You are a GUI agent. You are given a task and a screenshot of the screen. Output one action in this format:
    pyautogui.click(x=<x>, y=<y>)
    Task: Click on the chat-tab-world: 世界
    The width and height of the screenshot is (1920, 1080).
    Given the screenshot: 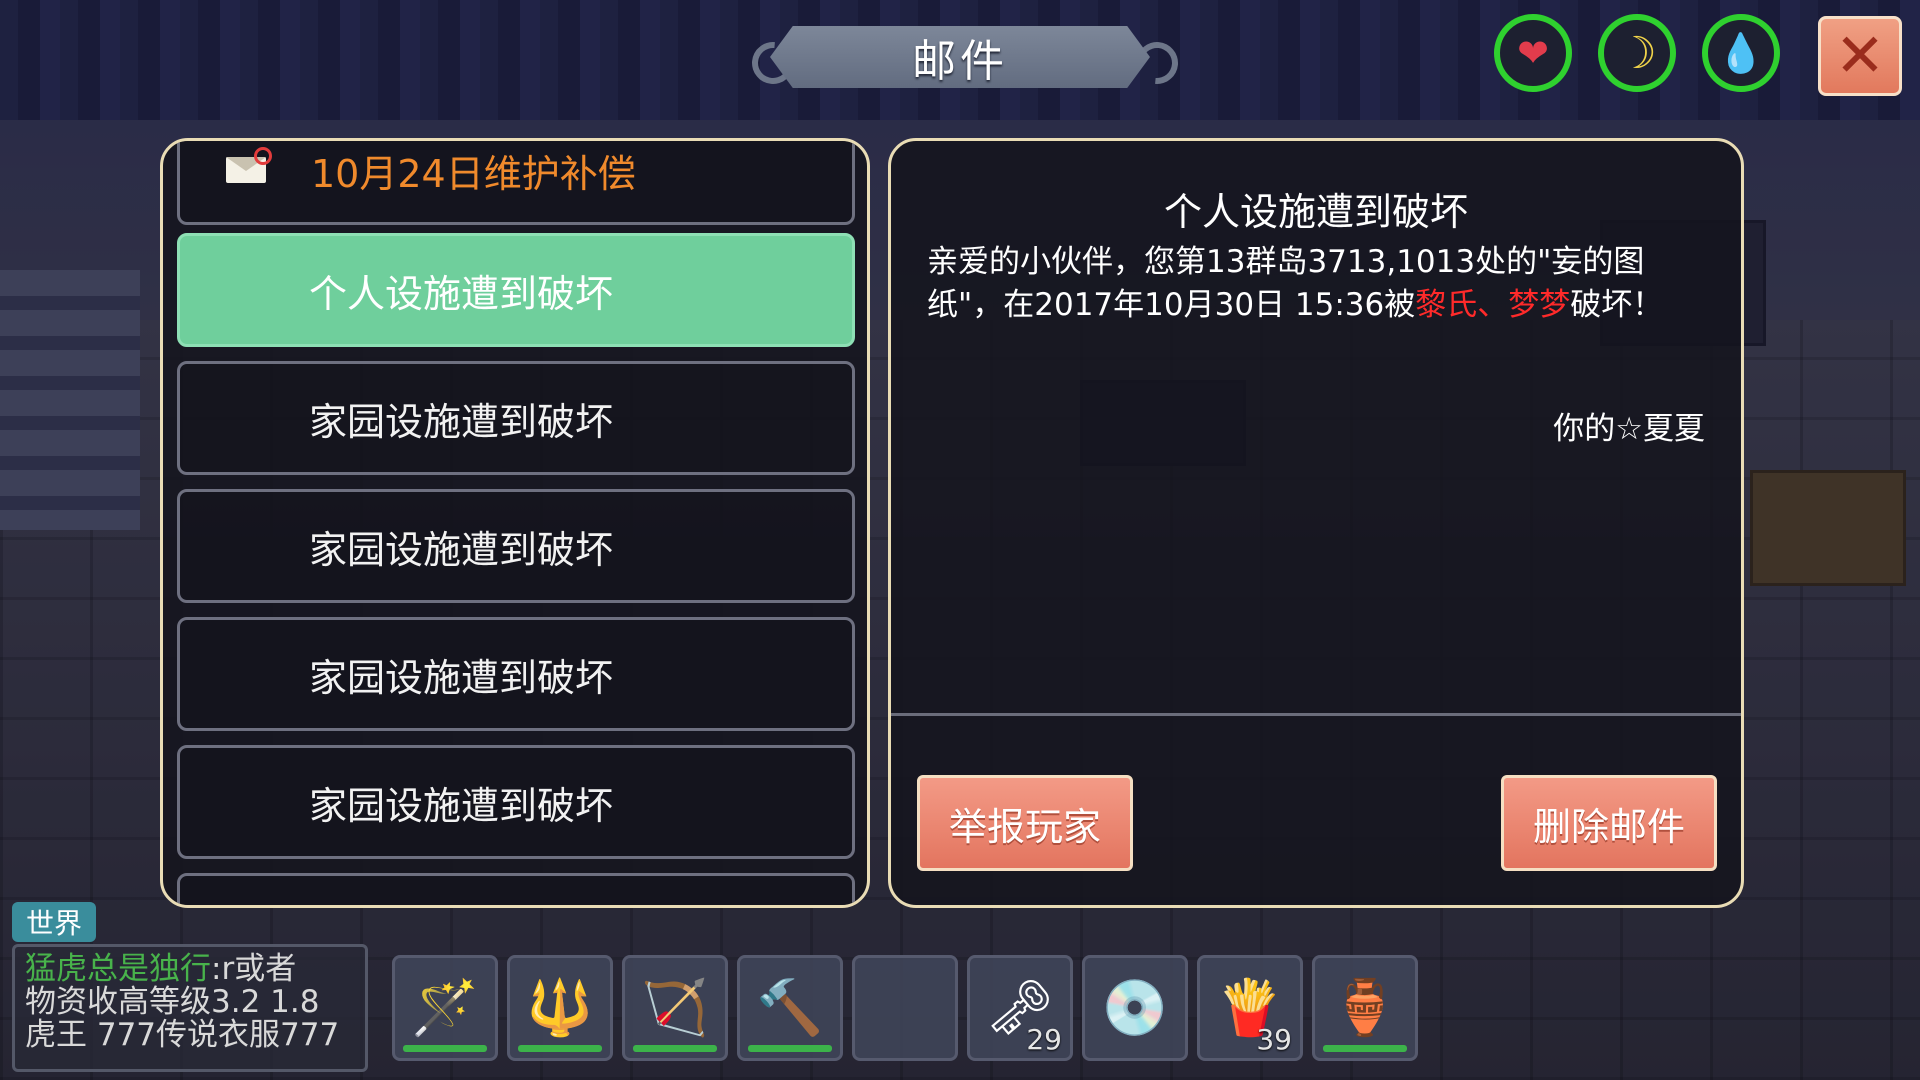 What is the action you would take?
    pyautogui.click(x=54, y=922)
    